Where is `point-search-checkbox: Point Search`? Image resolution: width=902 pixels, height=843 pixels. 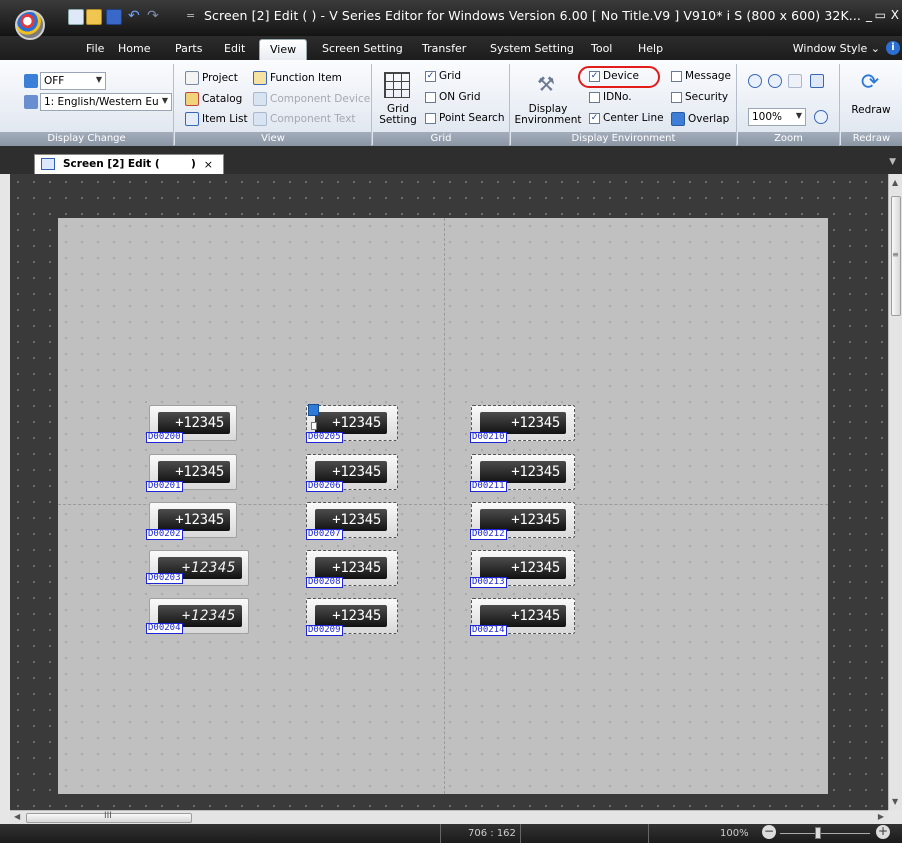 point-search-checkbox: Point Search is located at coordinates (464, 118).